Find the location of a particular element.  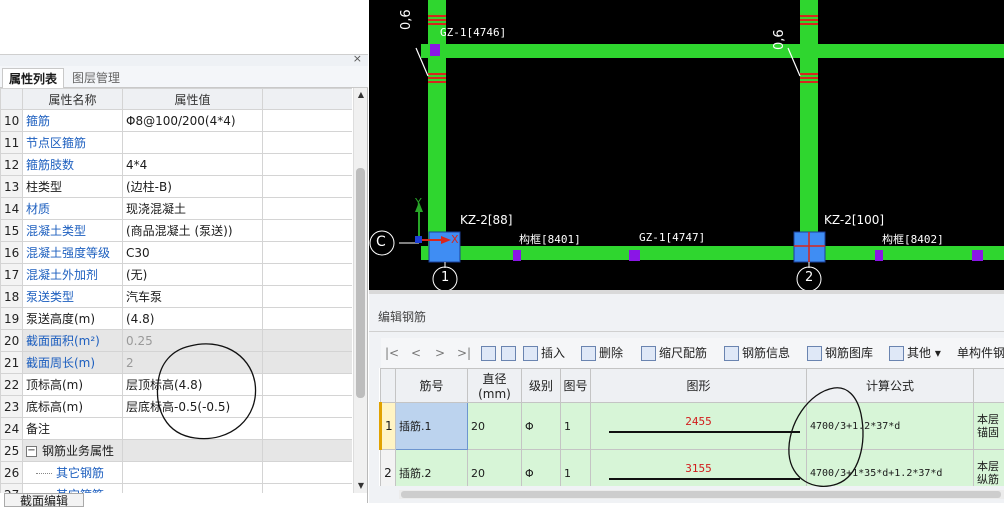

property-row: 17混凝土外加剂(无) is located at coordinates (177, 275).